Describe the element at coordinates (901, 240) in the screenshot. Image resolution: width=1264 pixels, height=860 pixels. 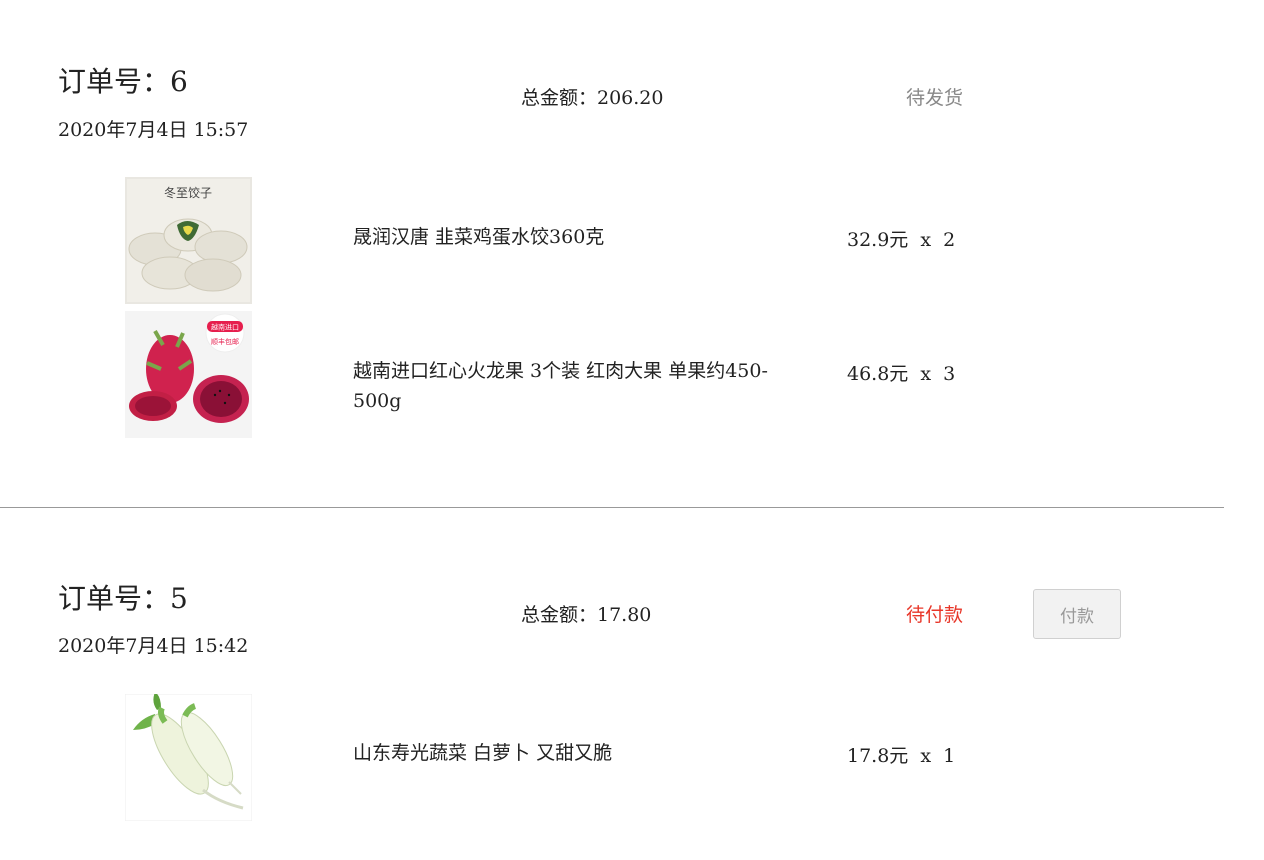
I see `product-price-quantity: 32.9元 x 2` at that location.